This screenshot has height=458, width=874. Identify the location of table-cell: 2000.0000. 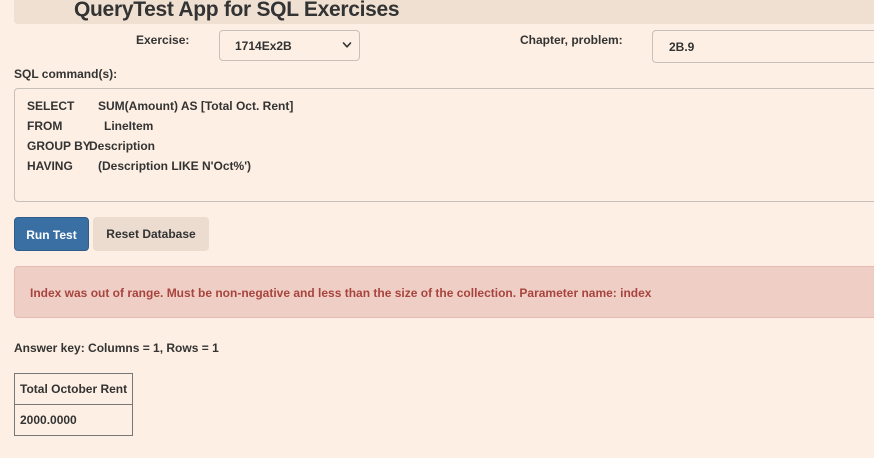
(73, 420).